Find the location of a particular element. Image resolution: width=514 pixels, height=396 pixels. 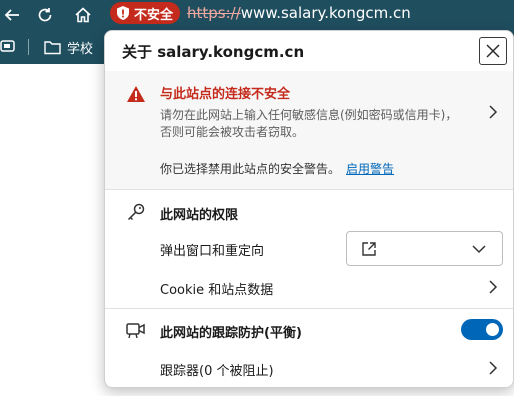

back-arrow-icon is located at coordinates (11, 15).